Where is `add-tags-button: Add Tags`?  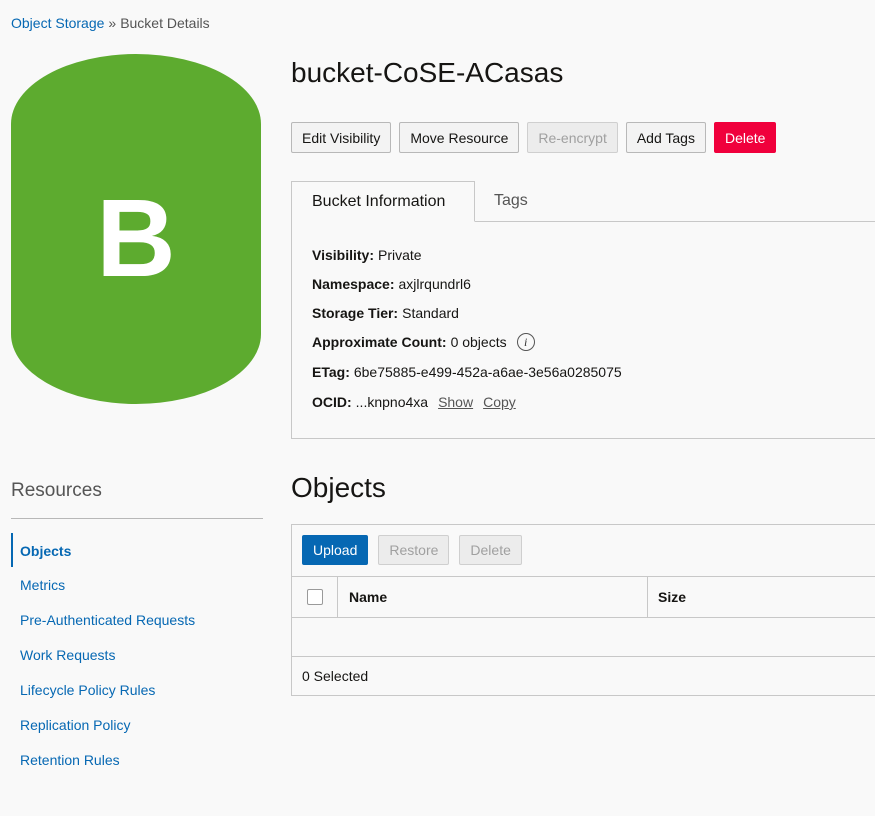
add-tags-button: Add Tags is located at coordinates (665, 137).